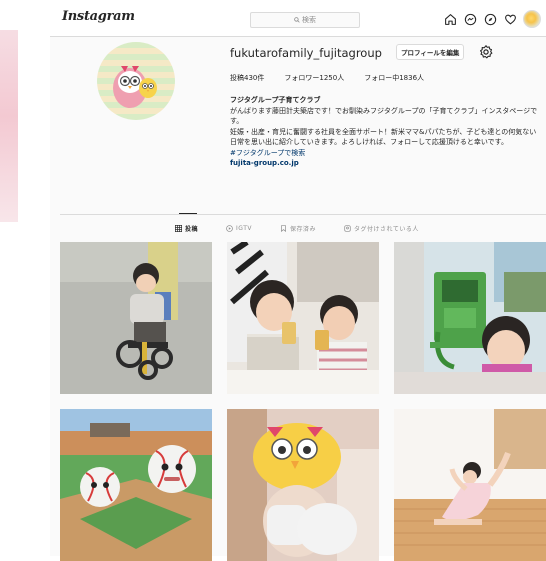 This screenshot has width=546, height=561. I want to click on profile-username: fukutarofamily_fujitagroup, so click(306, 53).